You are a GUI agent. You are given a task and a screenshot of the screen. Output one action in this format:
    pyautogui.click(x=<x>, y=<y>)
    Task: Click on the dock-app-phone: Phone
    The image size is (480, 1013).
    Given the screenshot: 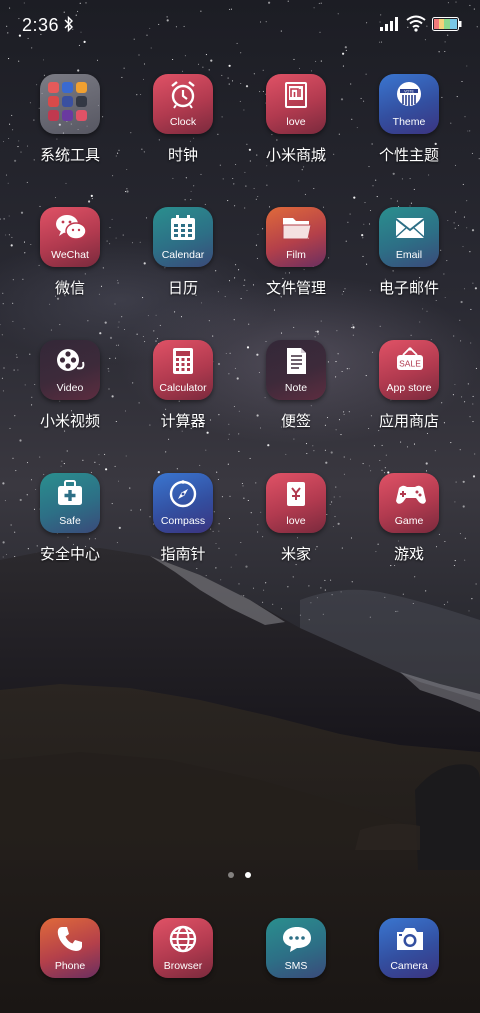 What is the action you would take?
    pyautogui.click(x=70, y=958)
    